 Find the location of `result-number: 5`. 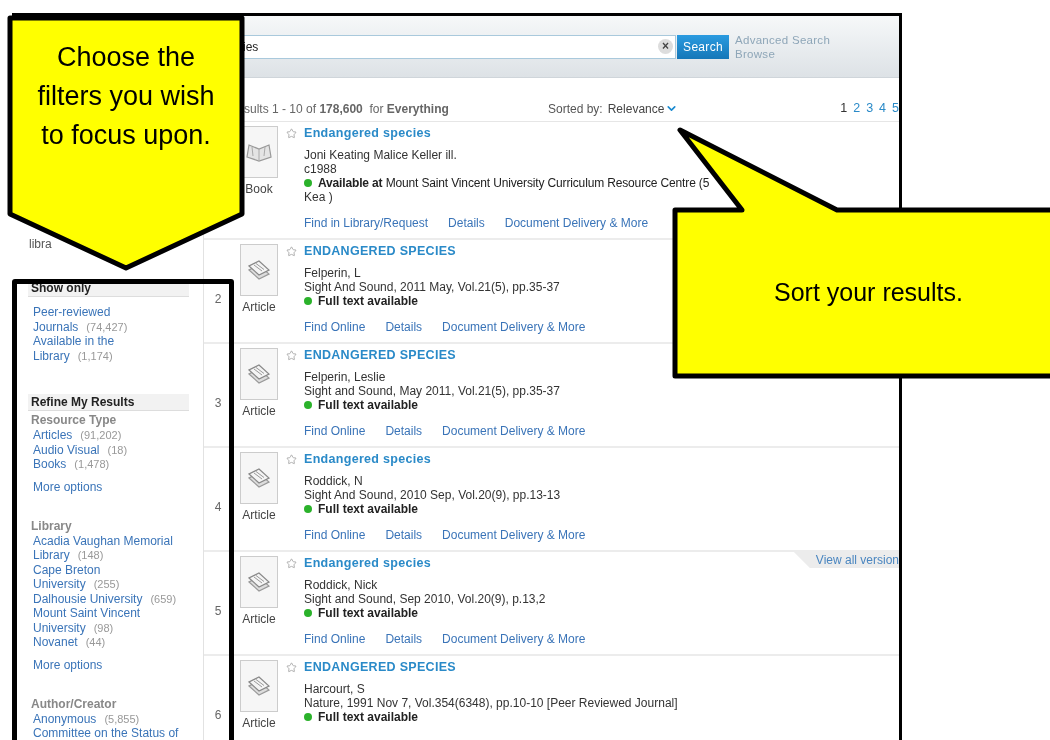

result-number: 5 is located at coordinates (218, 611).